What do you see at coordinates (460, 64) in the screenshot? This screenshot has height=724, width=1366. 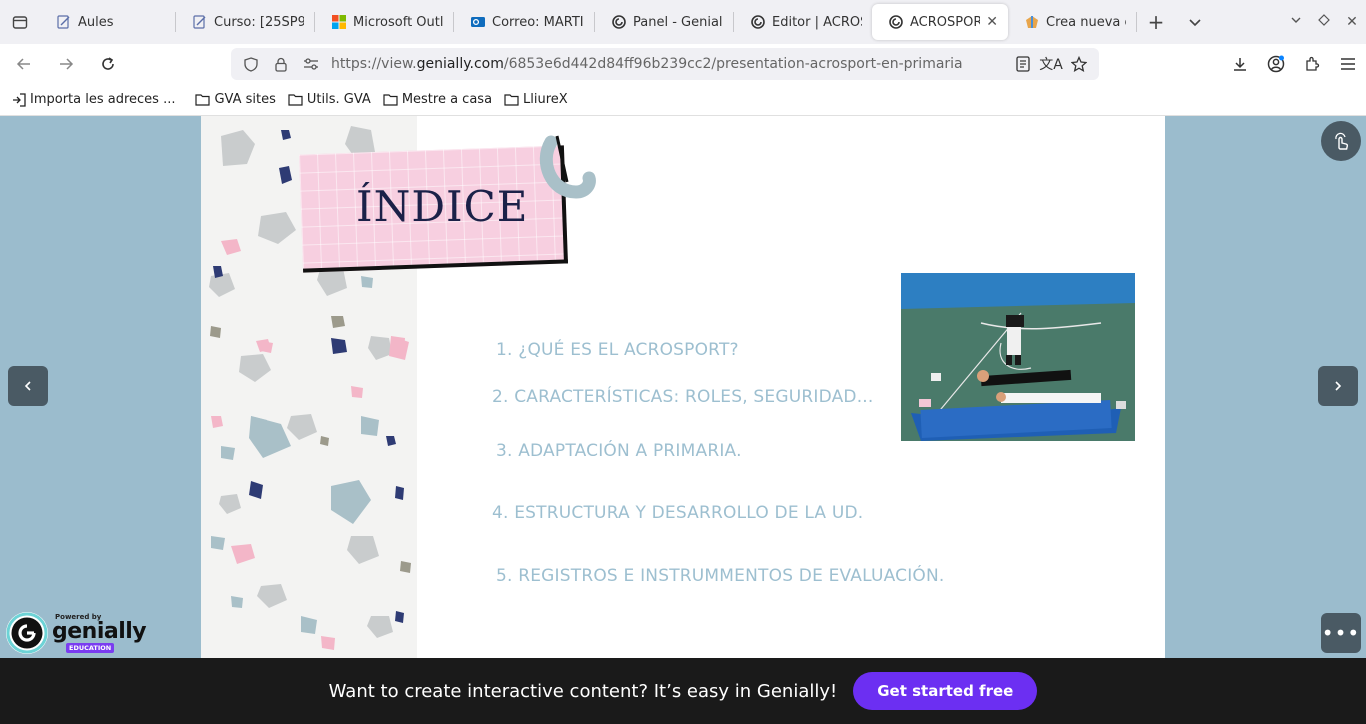 I see `url-domain: genially.com` at bounding box center [460, 64].